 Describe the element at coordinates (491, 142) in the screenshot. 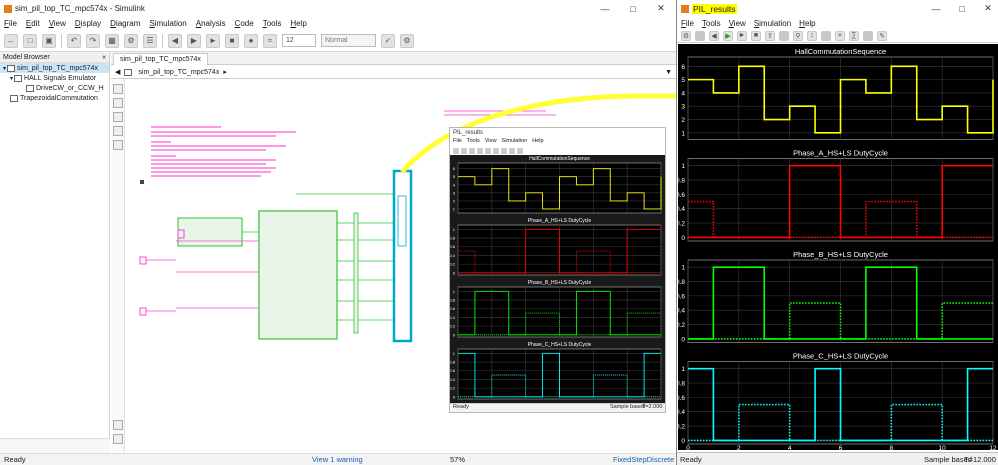

I see `mini-menu-view: View` at that location.